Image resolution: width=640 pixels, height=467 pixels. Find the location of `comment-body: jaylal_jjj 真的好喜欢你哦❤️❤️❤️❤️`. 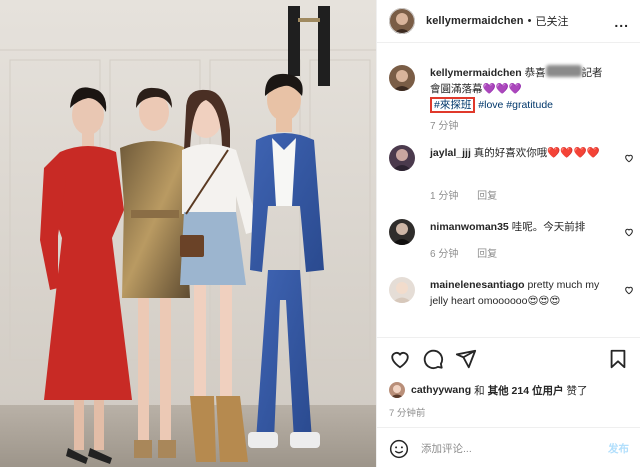

comment-body: jaylal_jjj 真的好喜欢你哦❤️❤️❤️❤️ is located at coordinates (520, 153).